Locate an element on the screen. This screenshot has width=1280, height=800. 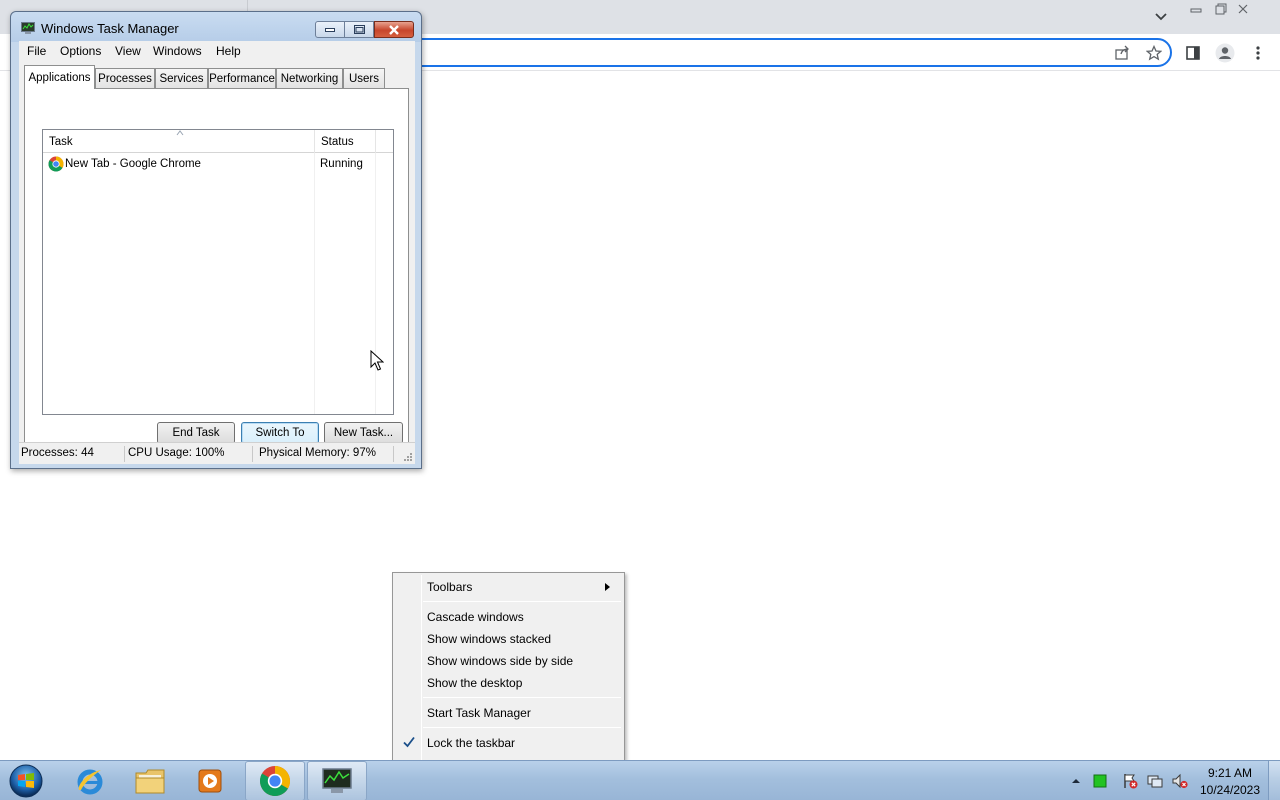
show-desktop-button is located at coordinates (1274, 780).